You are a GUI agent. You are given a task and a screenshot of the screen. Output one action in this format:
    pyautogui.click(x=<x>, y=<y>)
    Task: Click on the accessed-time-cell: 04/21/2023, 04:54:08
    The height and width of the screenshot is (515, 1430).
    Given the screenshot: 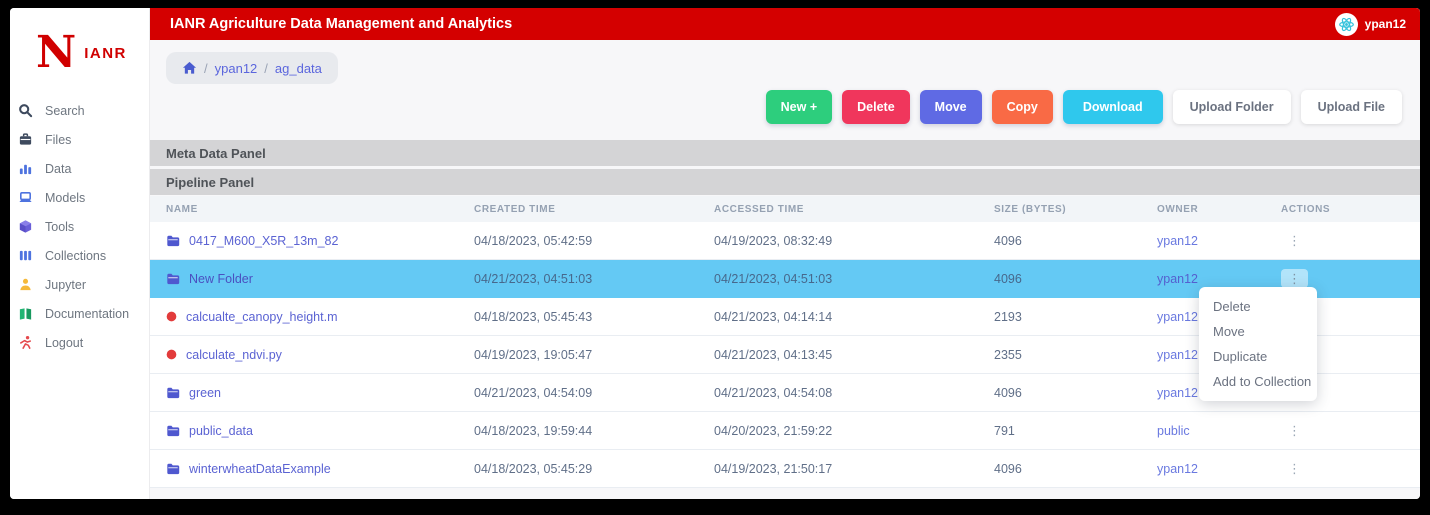 What is the action you would take?
    pyautogui.click(x=773, y=392)
    